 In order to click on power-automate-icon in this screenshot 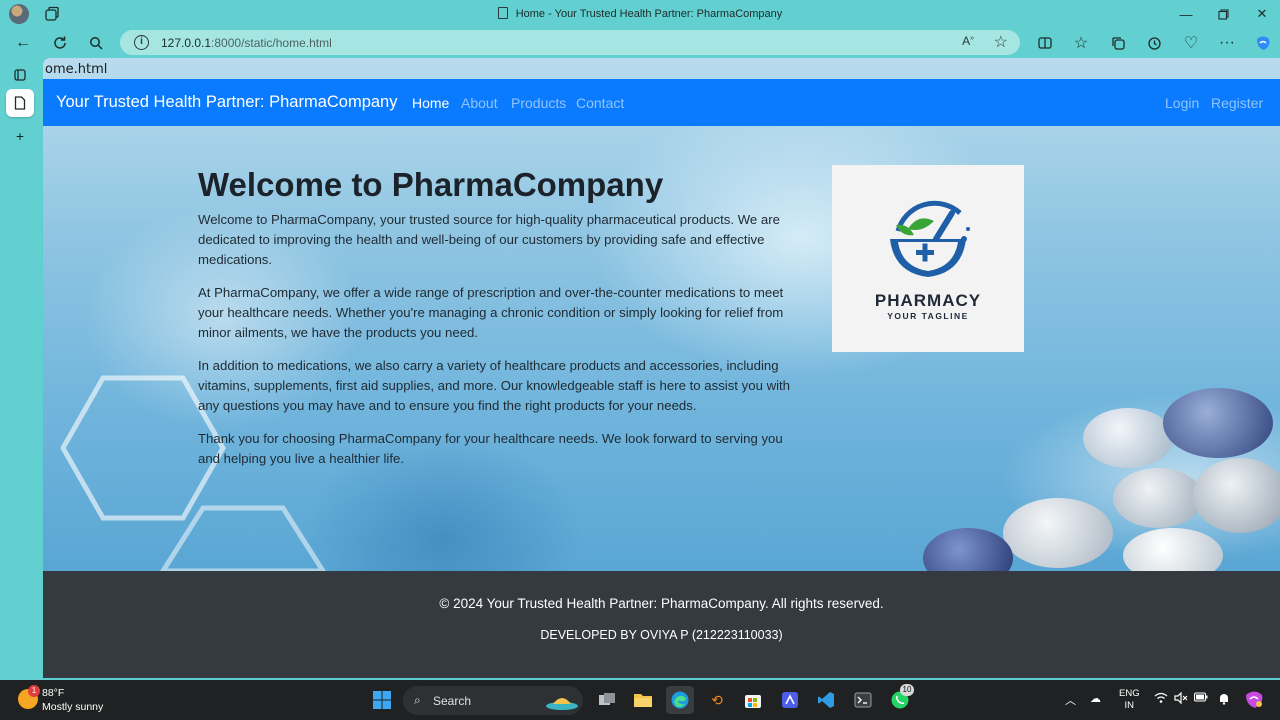, I will do `click(790, 700)`.